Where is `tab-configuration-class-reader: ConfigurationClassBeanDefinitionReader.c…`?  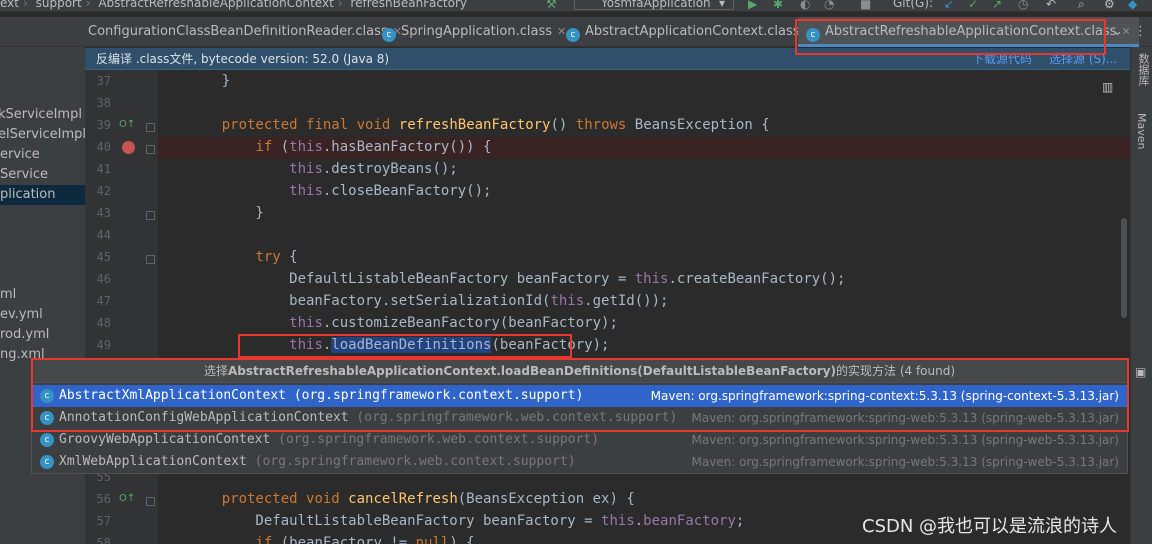
tab-configuration-class-reader: ConfigurationClassBeanDefinitionReader.c… is located at coordinates (245, 32).